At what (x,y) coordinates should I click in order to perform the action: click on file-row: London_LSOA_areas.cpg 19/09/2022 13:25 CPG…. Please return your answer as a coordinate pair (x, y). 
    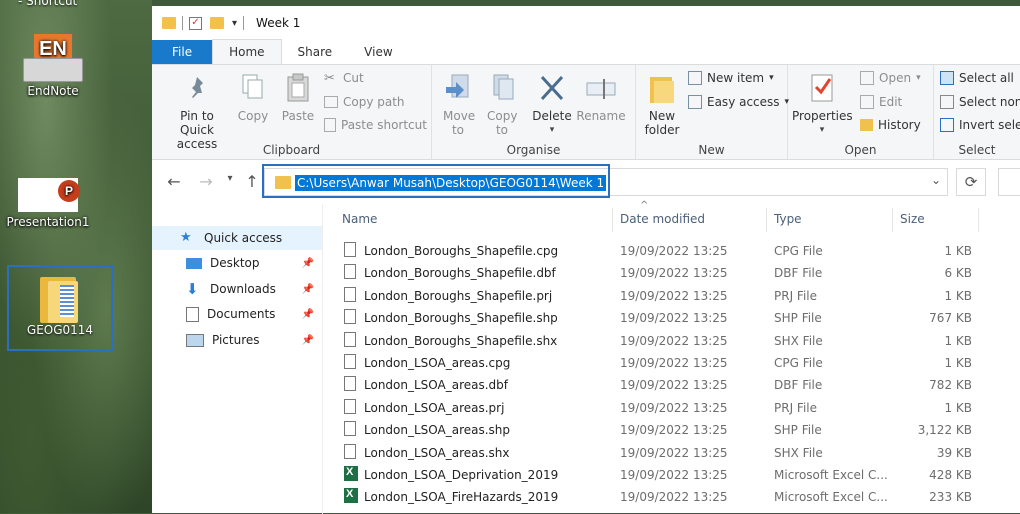
    Looking at the image, I should click on (671, 363).